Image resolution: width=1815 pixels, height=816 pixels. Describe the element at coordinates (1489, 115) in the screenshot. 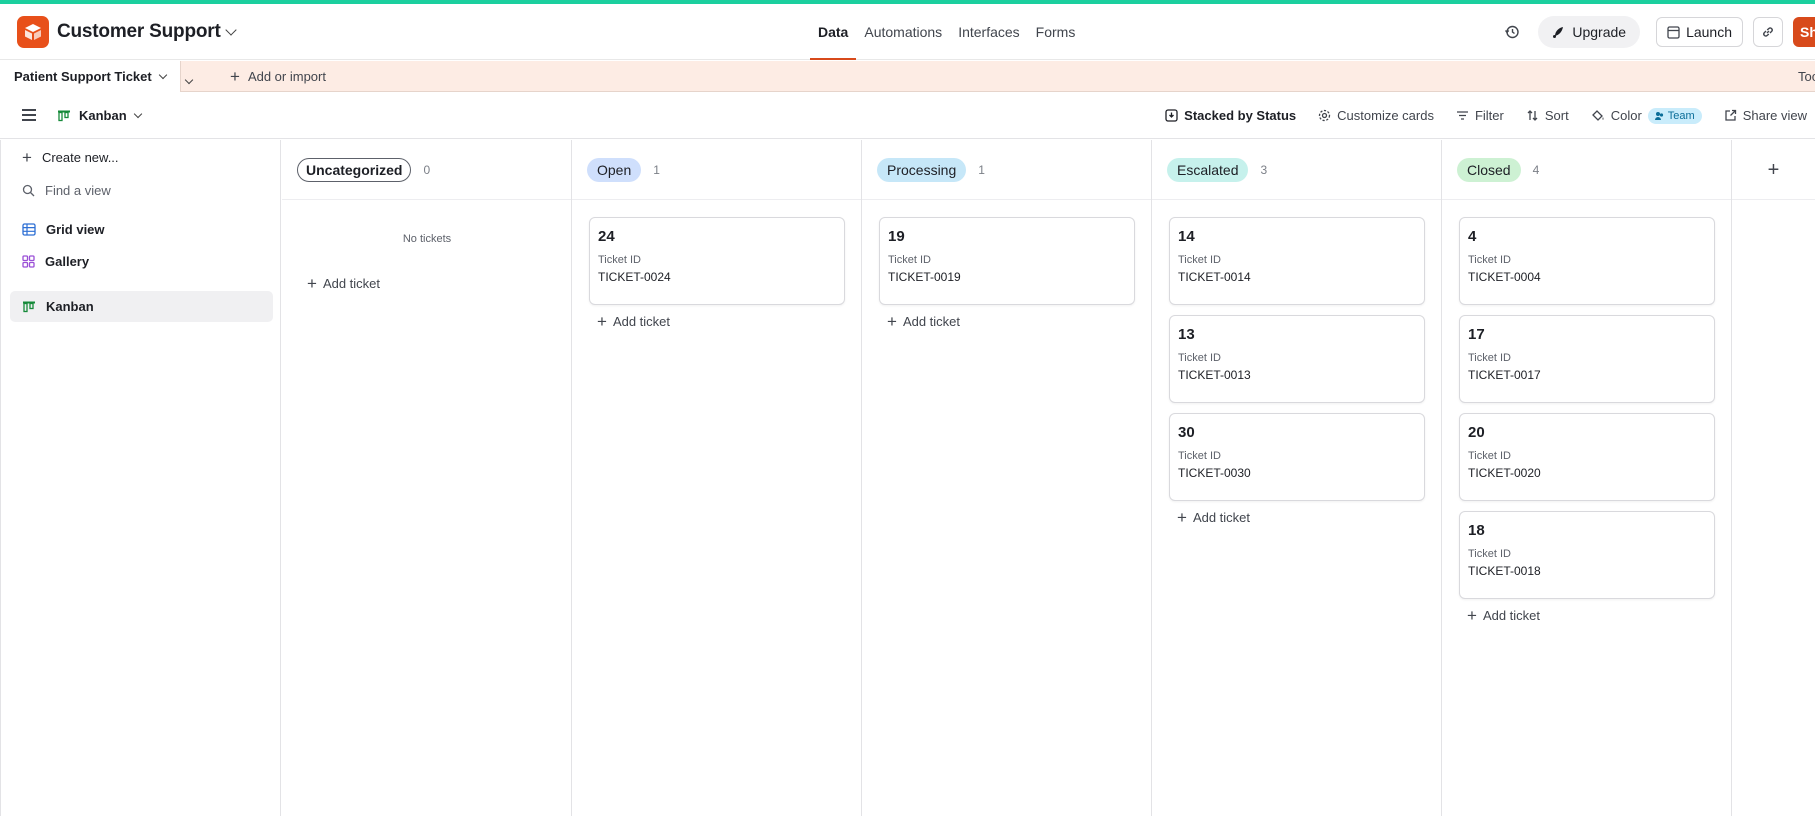

I see `filter-label: Filter` at that location.